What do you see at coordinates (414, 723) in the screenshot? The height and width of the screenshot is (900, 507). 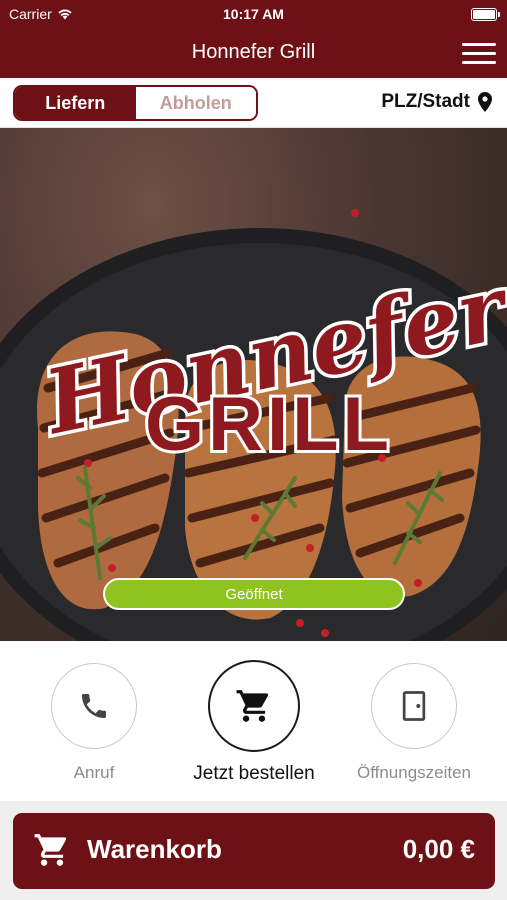 I see `opening-hours-button: Öffnungszeiten` at bounding box center [414, 723].